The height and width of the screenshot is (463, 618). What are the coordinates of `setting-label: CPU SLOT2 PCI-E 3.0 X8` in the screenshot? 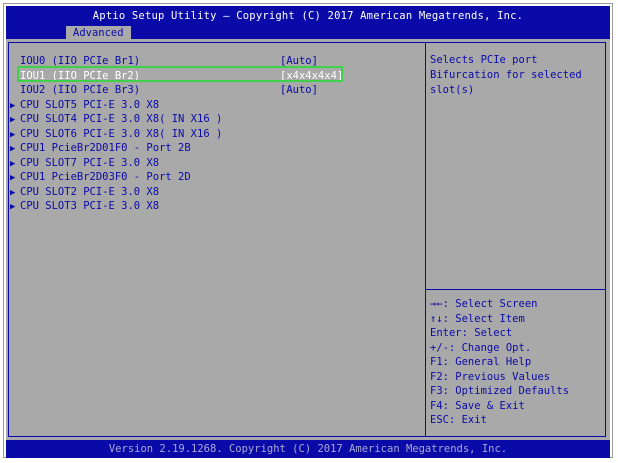 It's located at (90, 191).